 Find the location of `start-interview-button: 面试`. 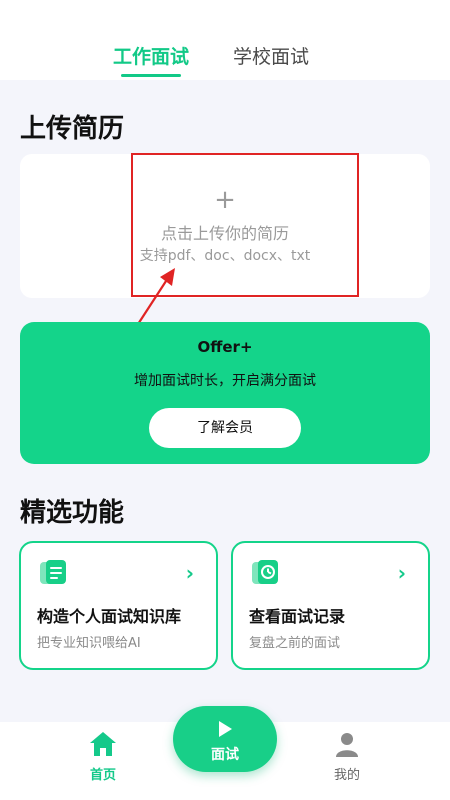

start-interview-button: 面试 is located at coordinates (225, 739).